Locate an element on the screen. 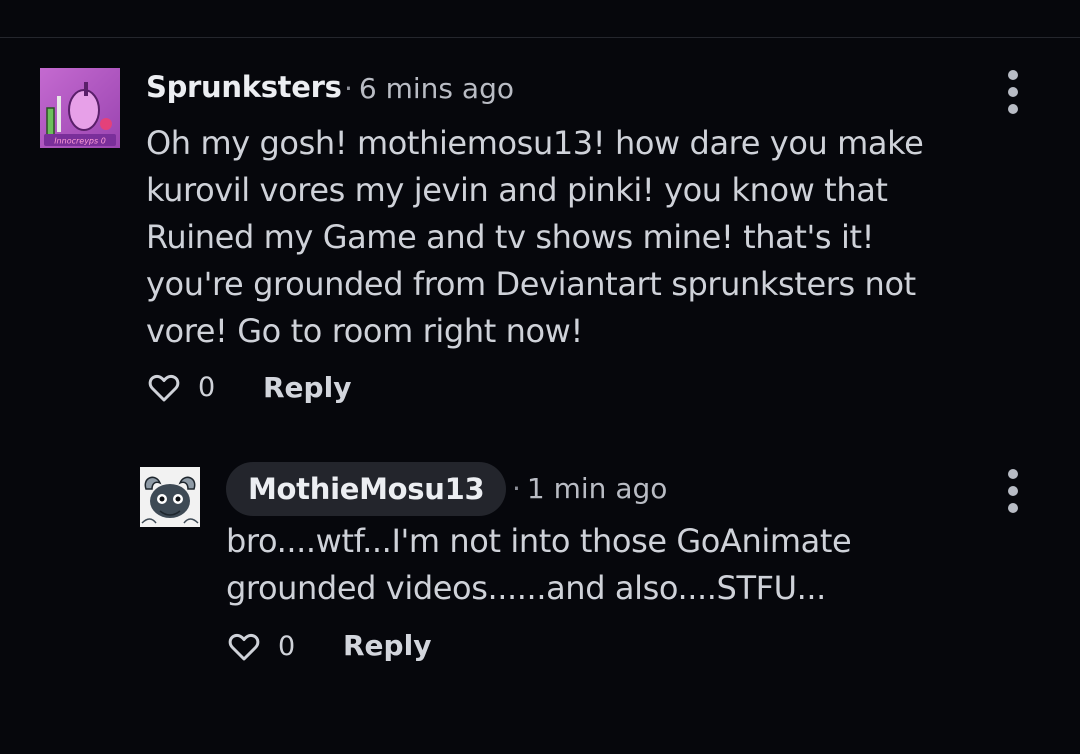  top-divider is located at coordinates (540, 37).